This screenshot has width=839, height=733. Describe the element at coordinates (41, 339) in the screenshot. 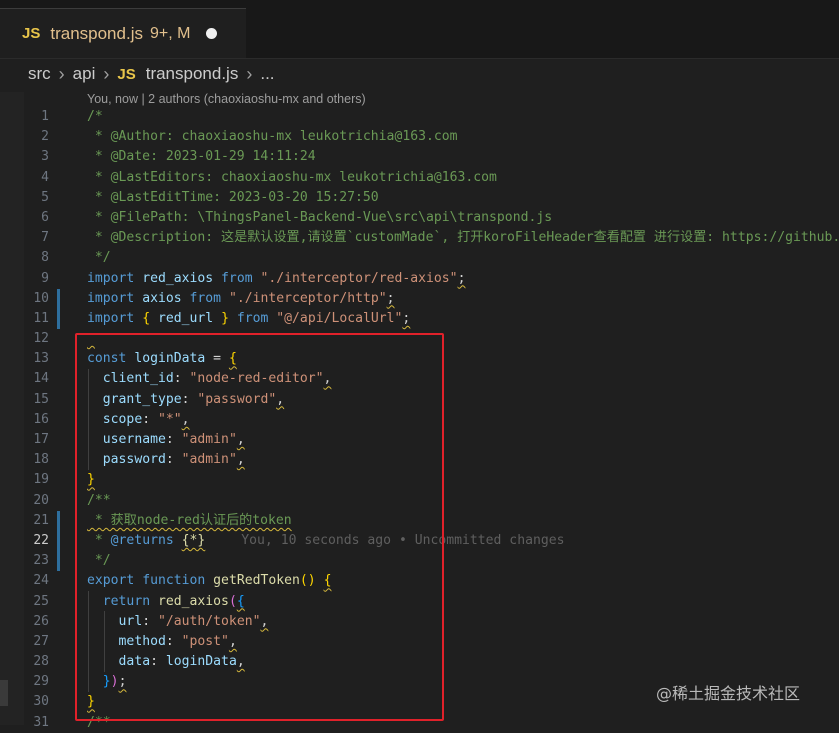

I see `line-number: 12` at that location.